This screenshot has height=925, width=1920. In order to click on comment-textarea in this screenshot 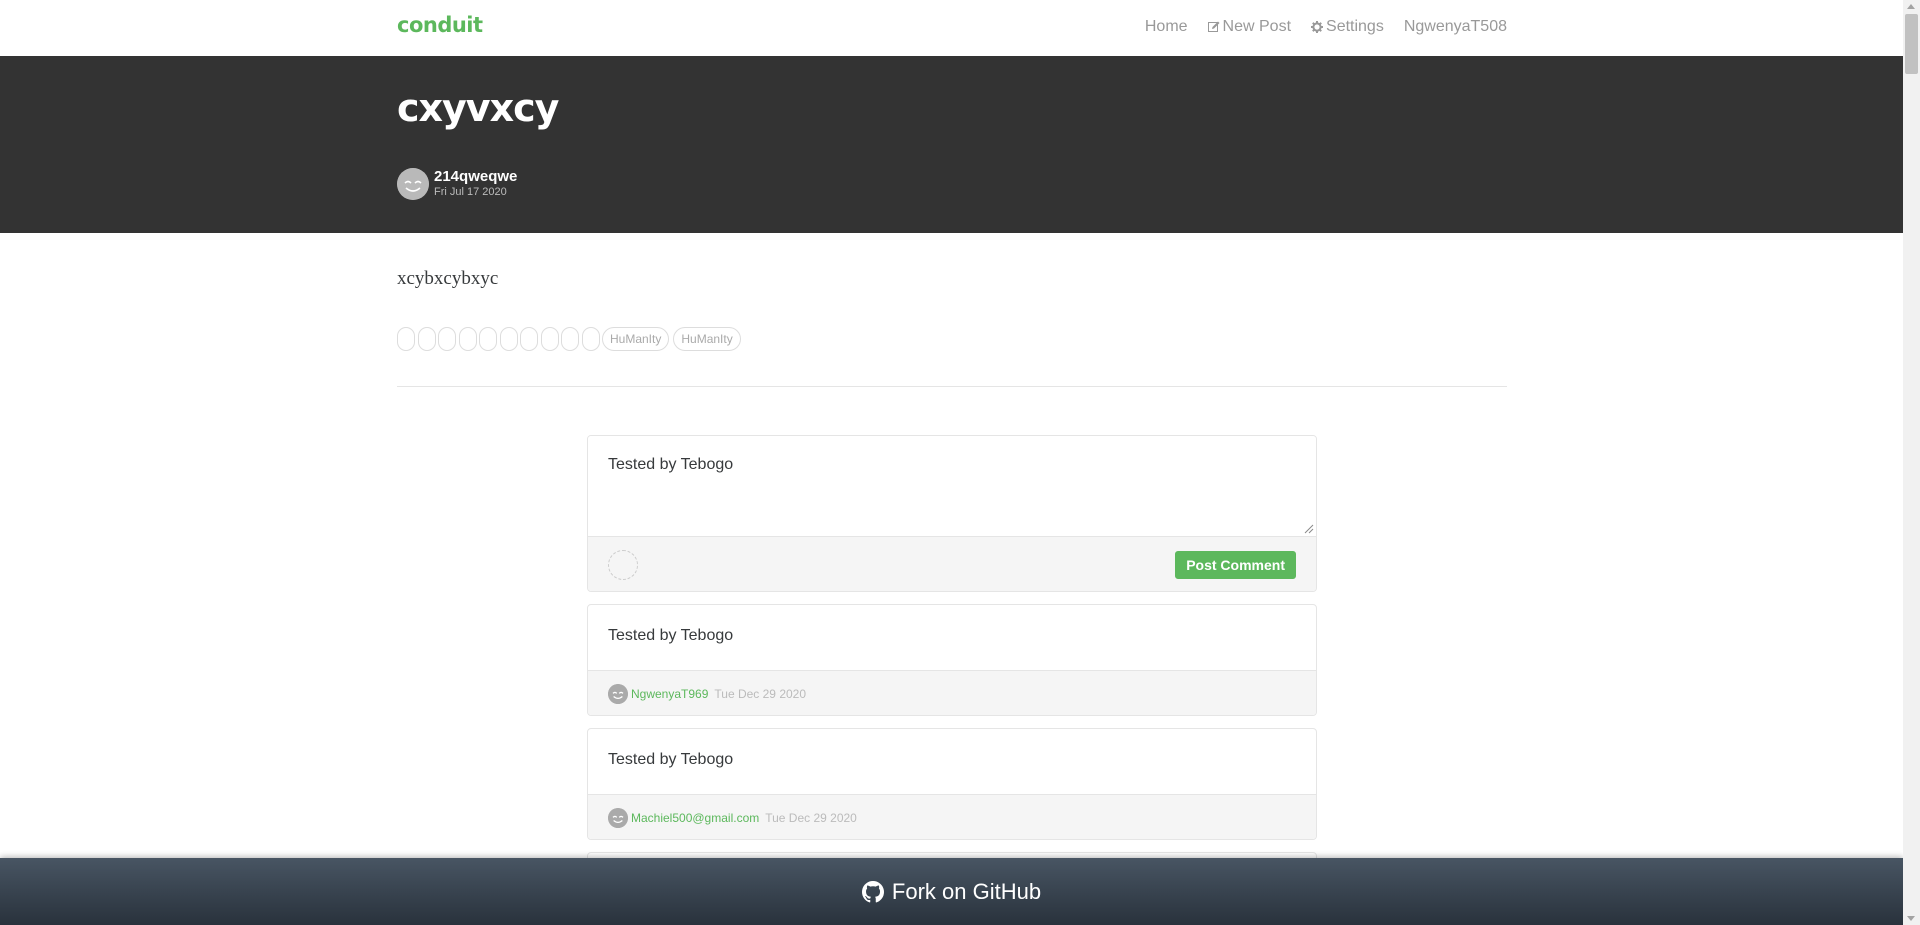, I will do `click(952, 486)`.